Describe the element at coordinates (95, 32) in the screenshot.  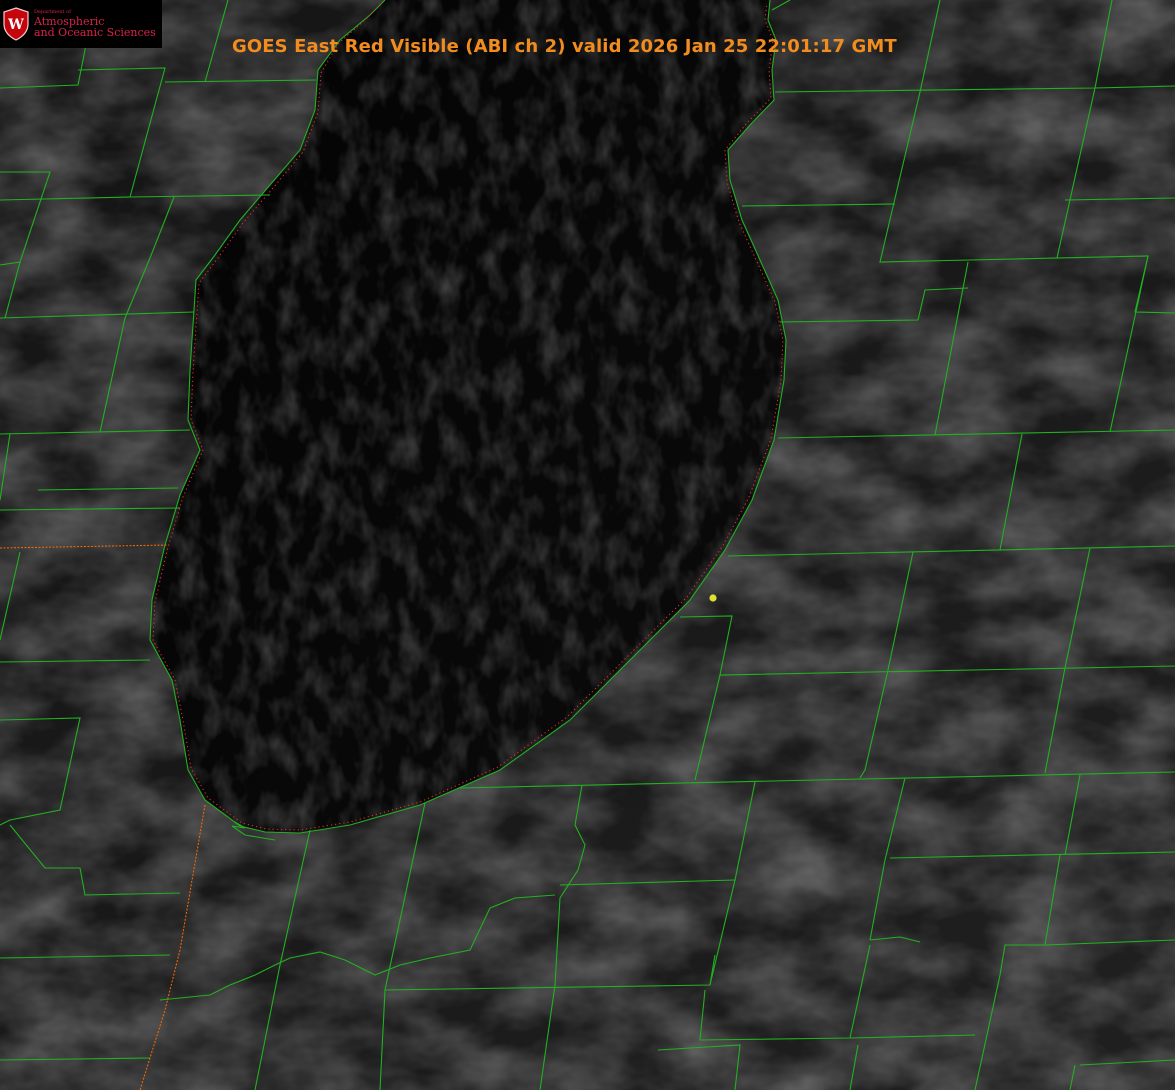
I see `logo-line-2: and Oceanic Sciences` at that location.